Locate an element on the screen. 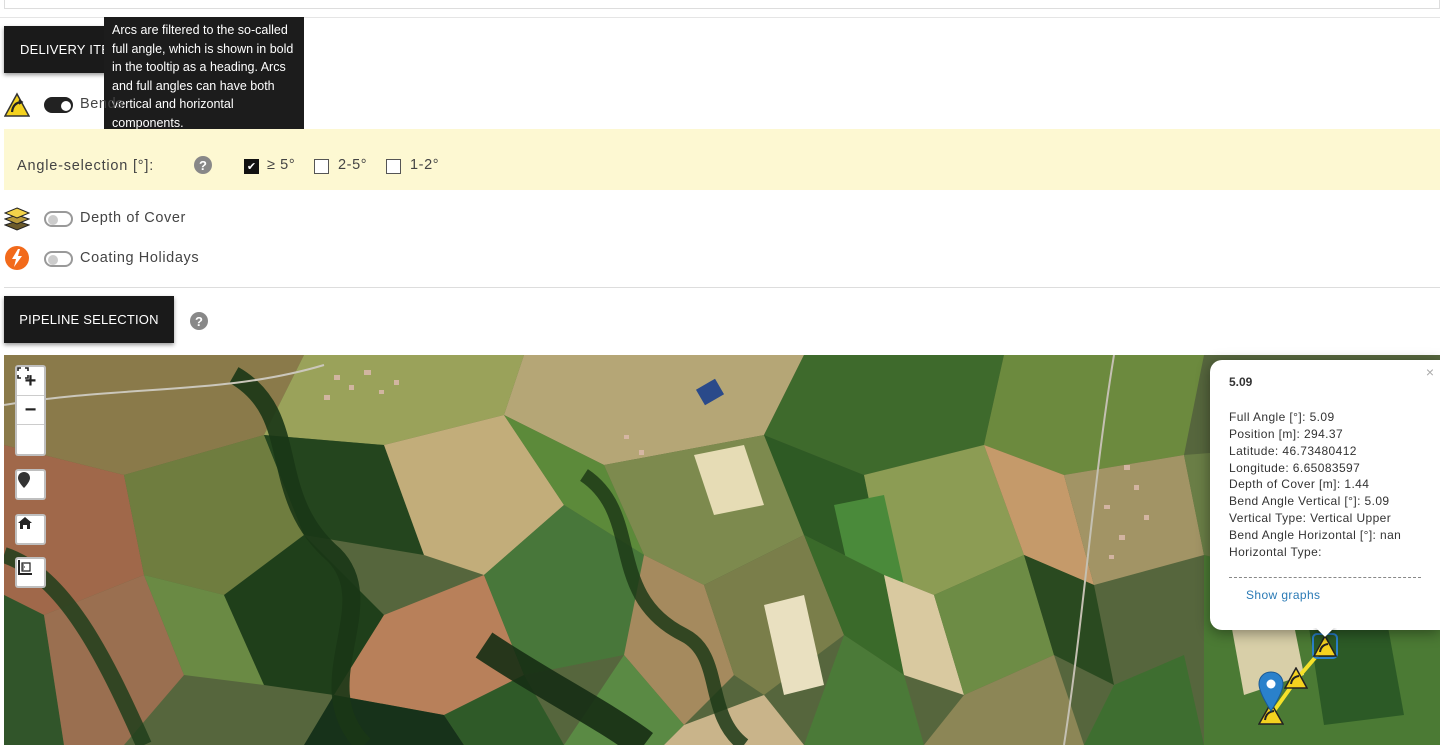  ruler-icon is located at coordinates (25, 567).